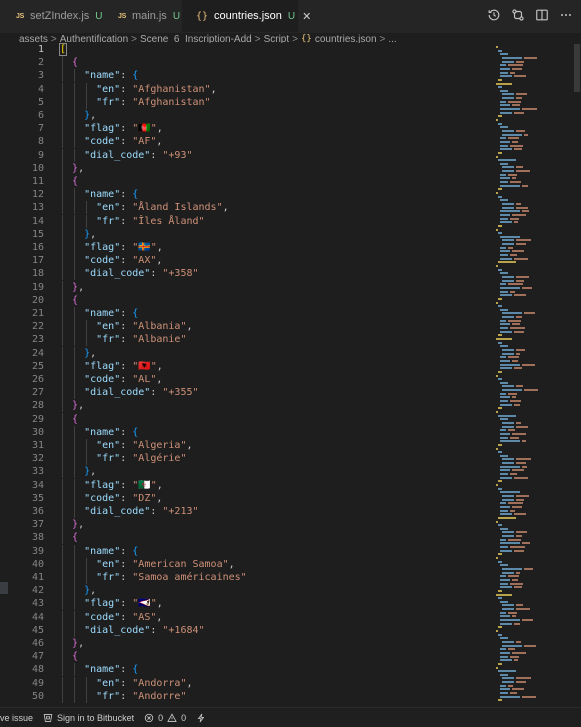 The image size is (581, 727). I want to click on line-number: 50, so click(37, 696).